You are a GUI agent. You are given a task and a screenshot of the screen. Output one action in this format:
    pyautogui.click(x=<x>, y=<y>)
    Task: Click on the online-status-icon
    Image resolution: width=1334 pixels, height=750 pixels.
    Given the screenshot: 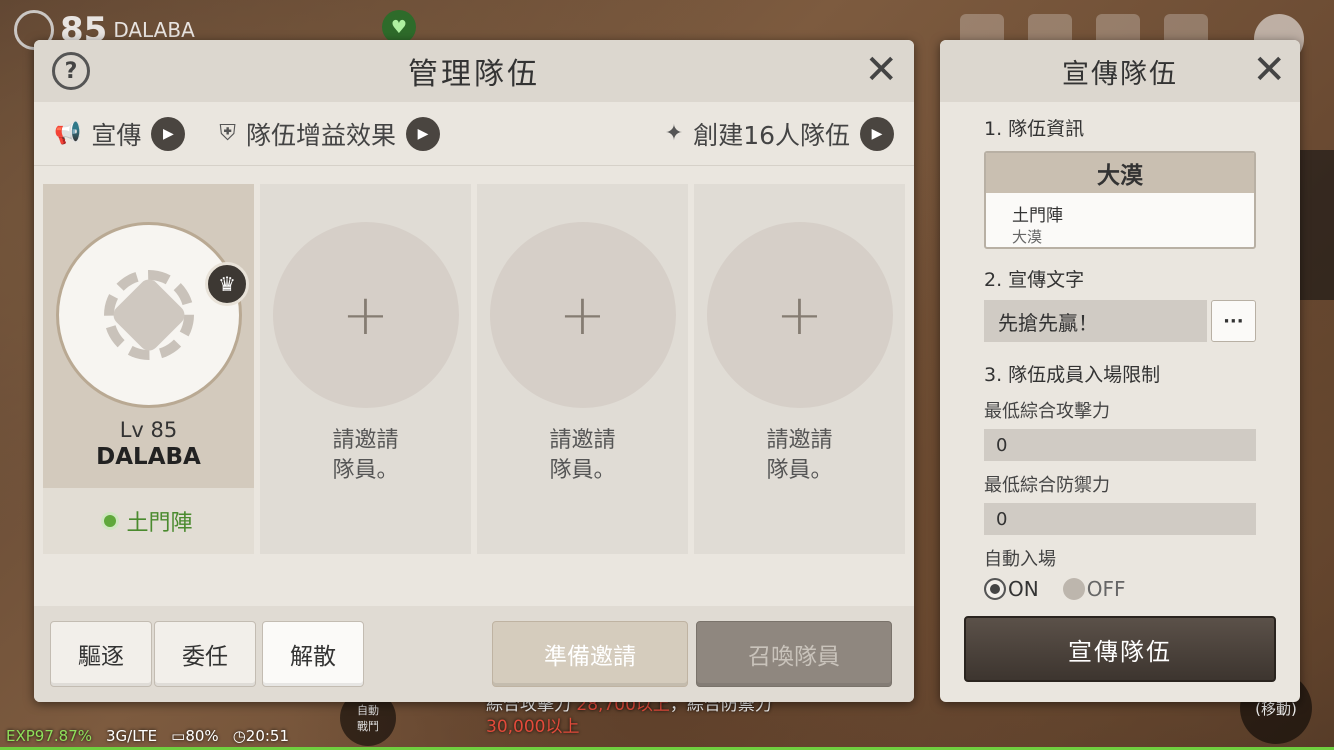 What is the action you would take?
    pyautogui.click(x=110, y=521)
    